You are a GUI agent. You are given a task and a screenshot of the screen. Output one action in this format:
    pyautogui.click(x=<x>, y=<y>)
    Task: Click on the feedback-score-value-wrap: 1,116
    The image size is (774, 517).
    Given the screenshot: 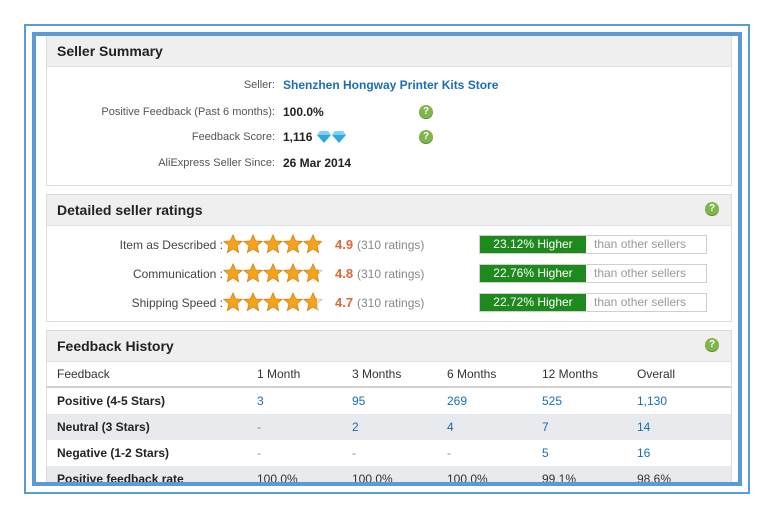 What is the action you would take?
    pyautogui.click(x=314, y=137)
    